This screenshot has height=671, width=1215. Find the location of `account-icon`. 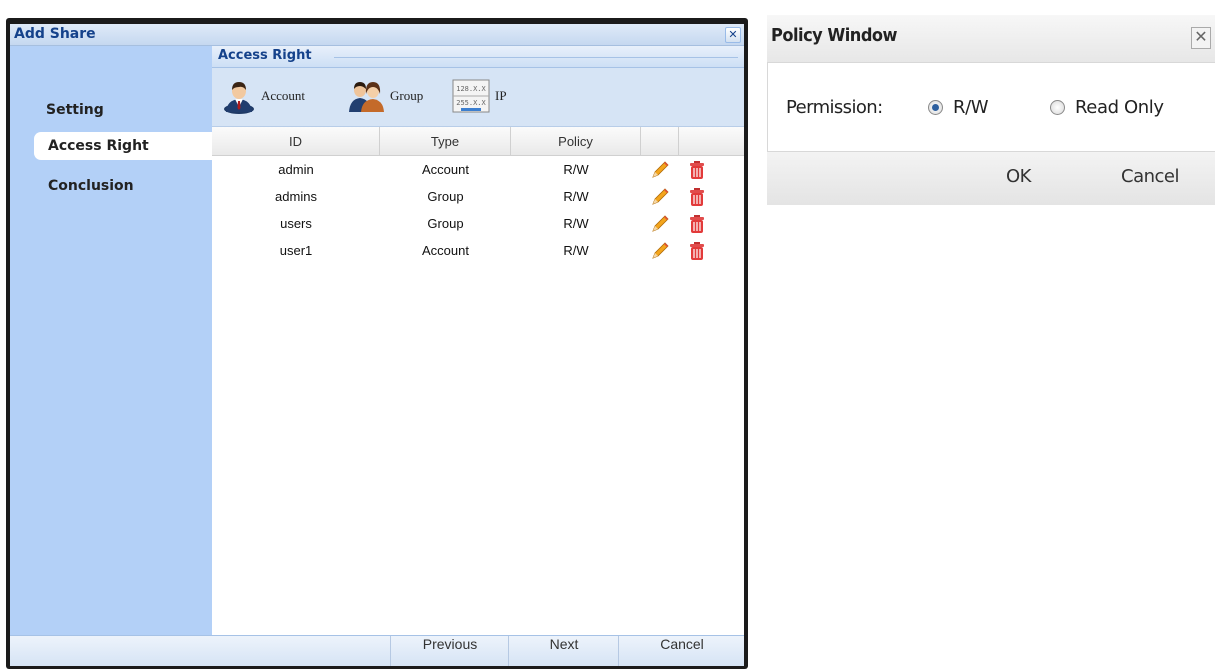

account-icon is located at coordinates (239, 98).